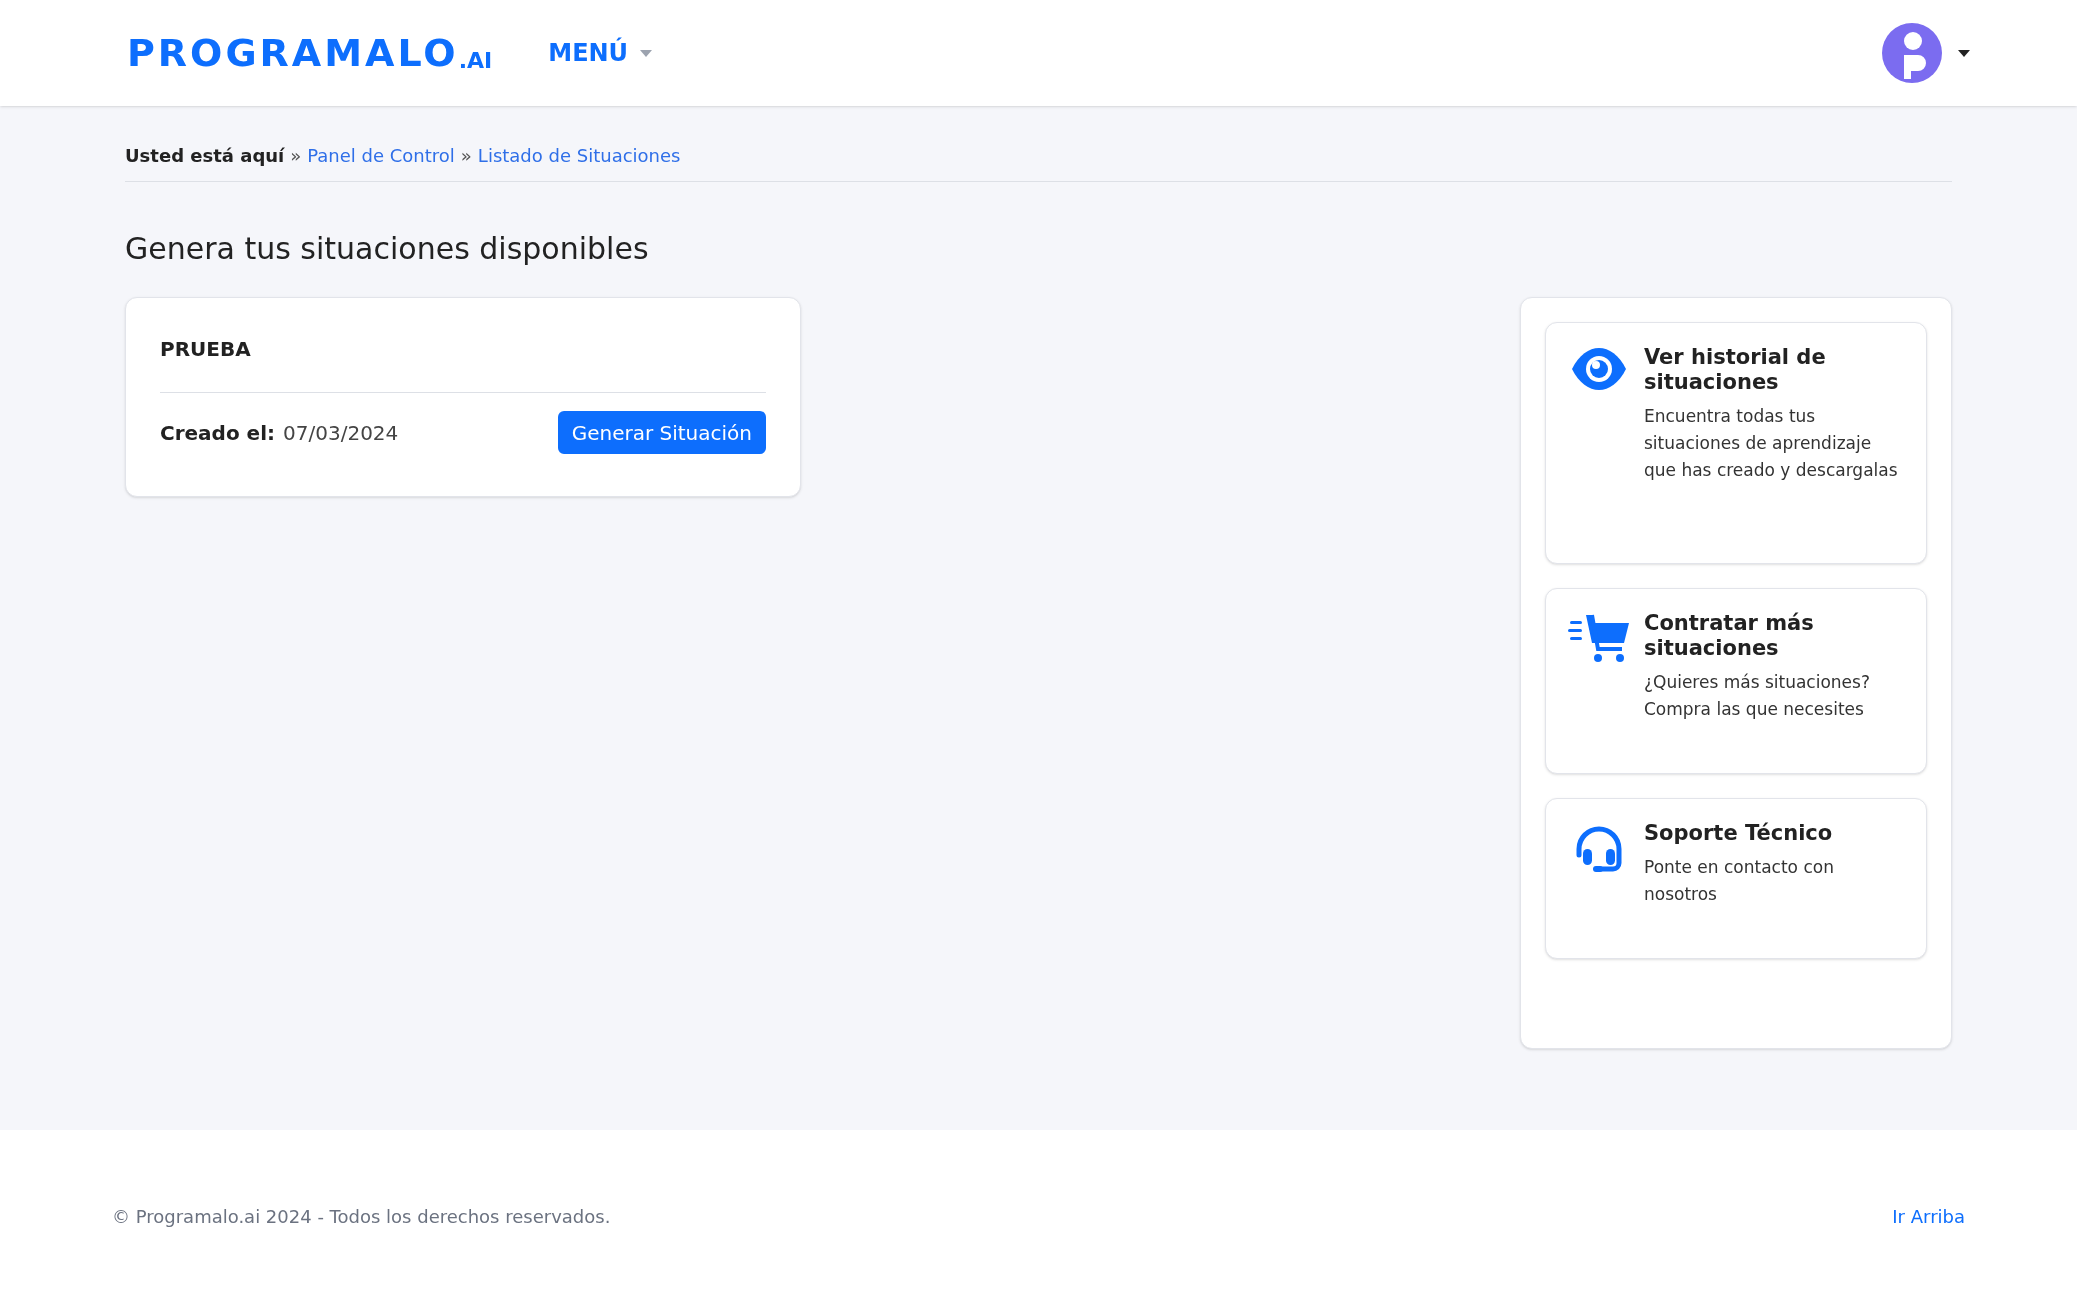  I want to click on eye-icon, so click(1599, 369).